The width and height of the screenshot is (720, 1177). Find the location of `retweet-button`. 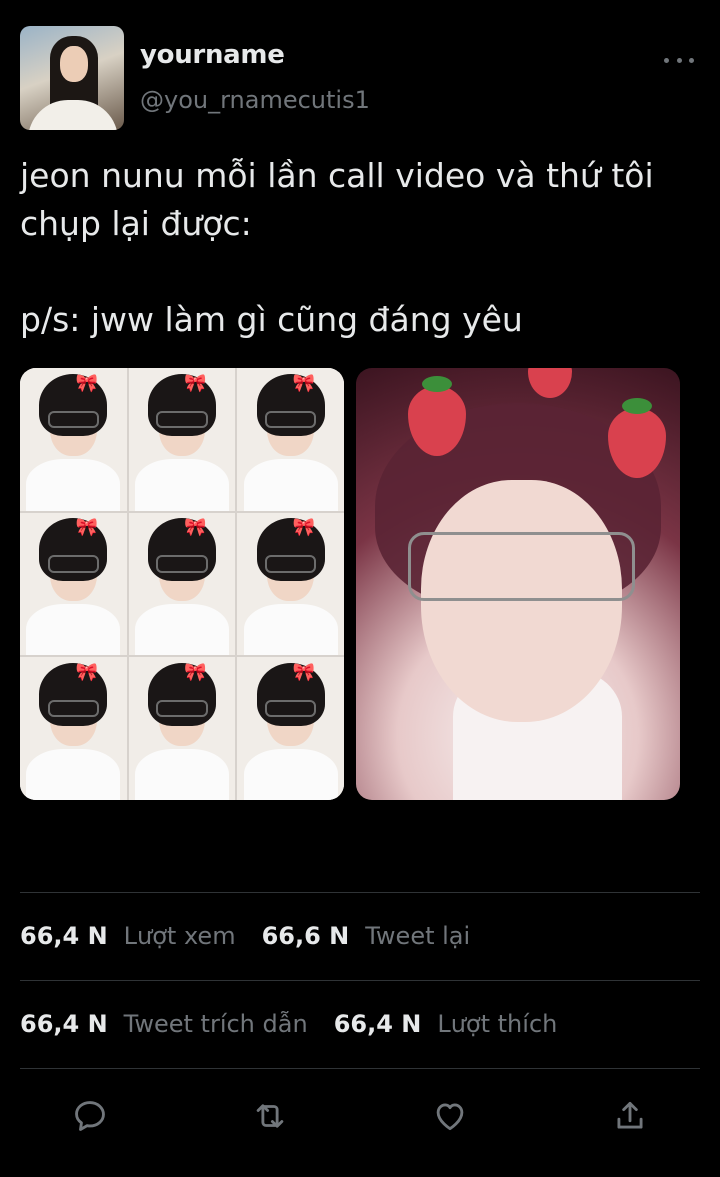

retweet-button is located at coordinates (270, 1116).